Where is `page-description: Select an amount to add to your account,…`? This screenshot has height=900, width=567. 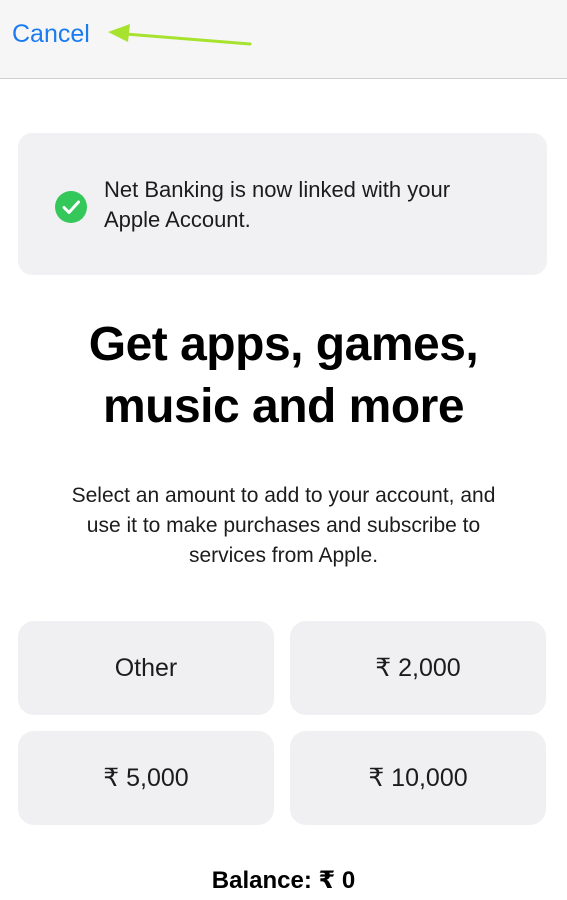 page-description: Select an amount to add to your account,… is located at coordinates (283, 526).